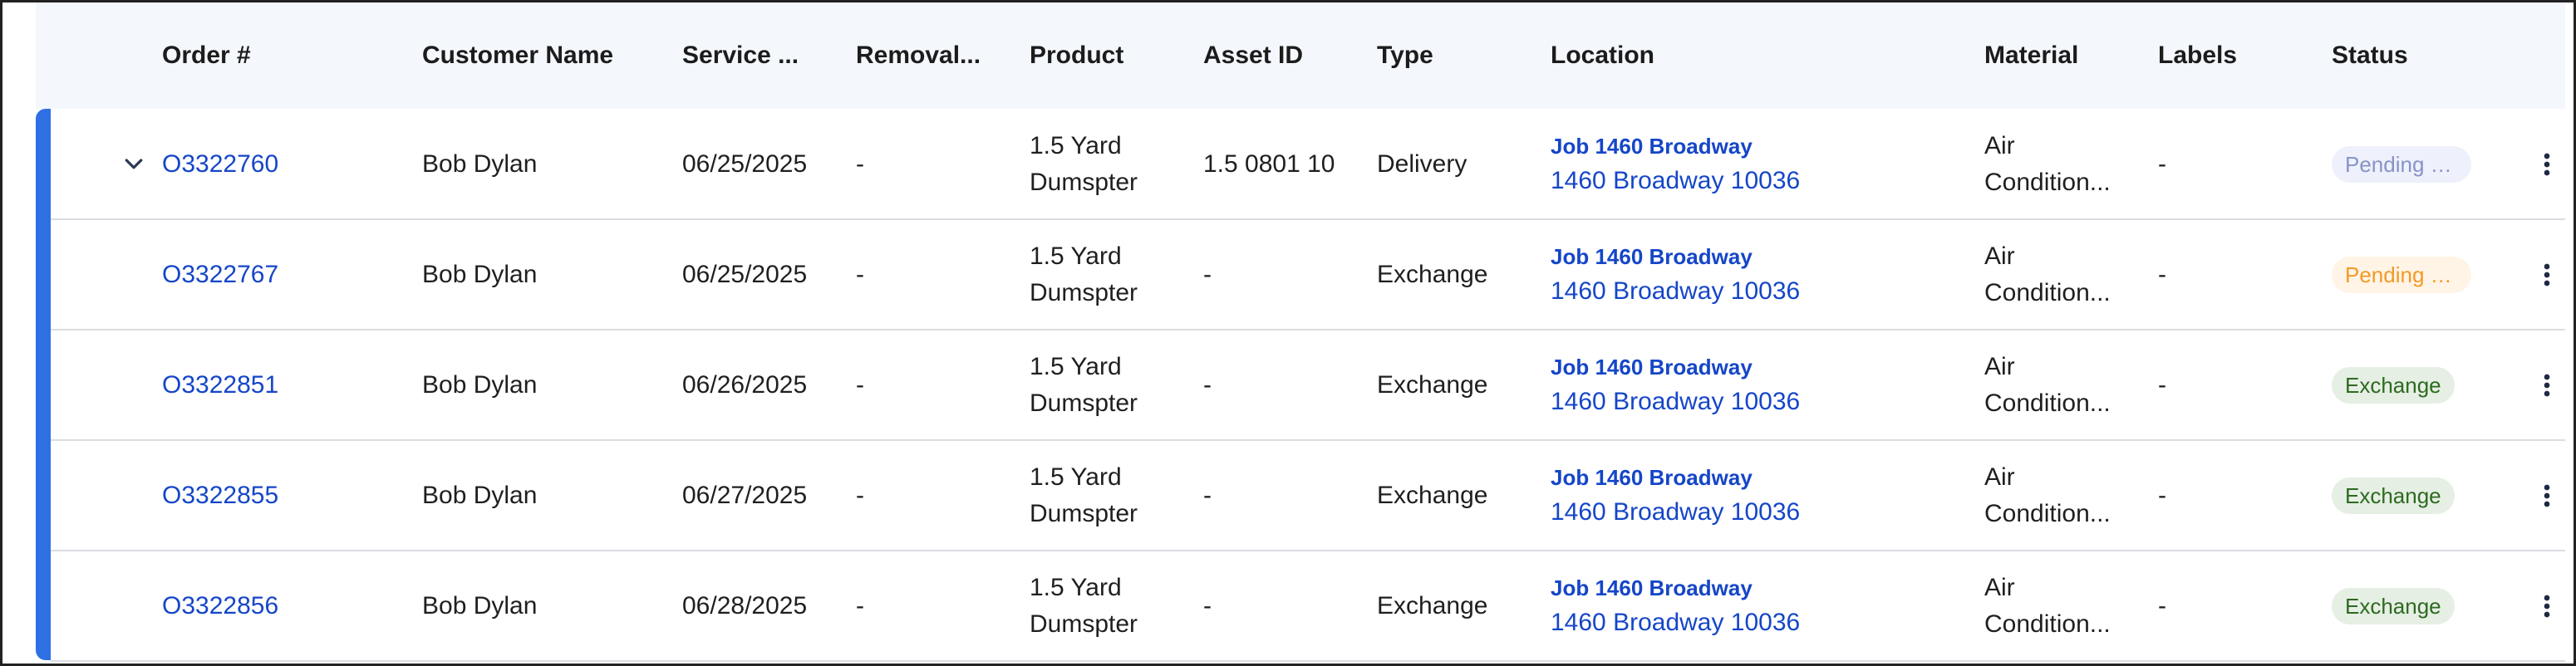  I want to click on order-number-link: O3322760, so click(220, 164).